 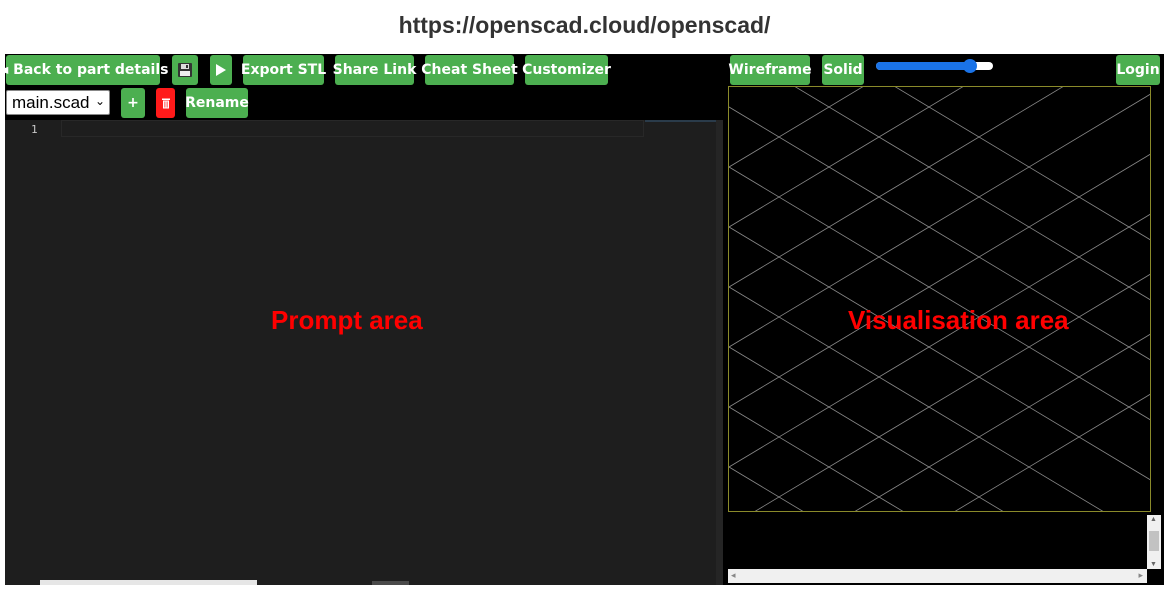 I want to click on delete-file-button, so click(x=165, y=103).